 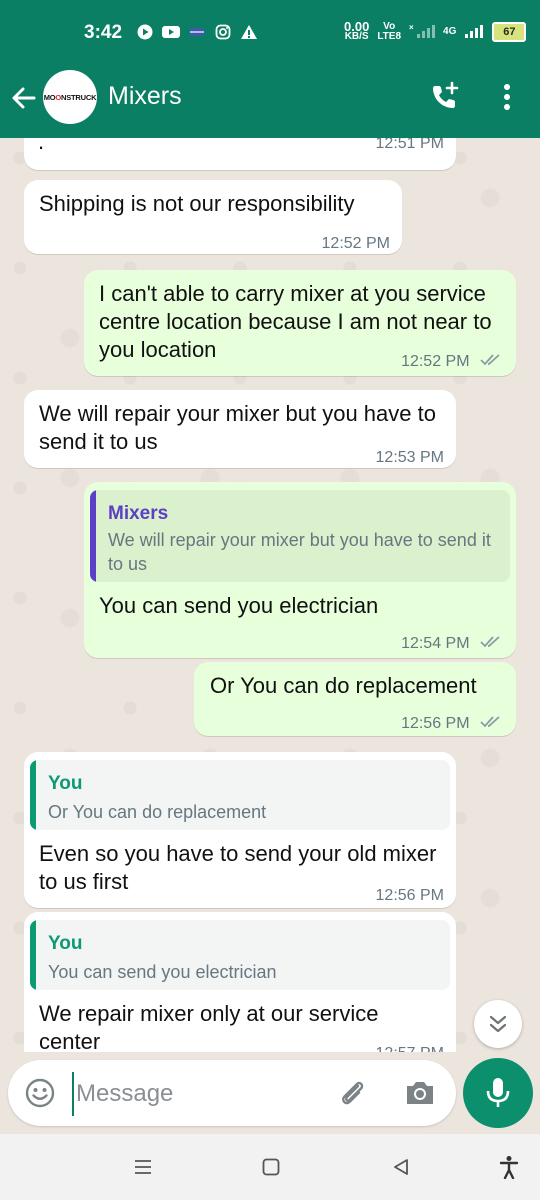 What do you see at coordinates (410, 1046) in the screenshot?
I see `message-time: 12:57 PM` at bounding box center [410, 1046].